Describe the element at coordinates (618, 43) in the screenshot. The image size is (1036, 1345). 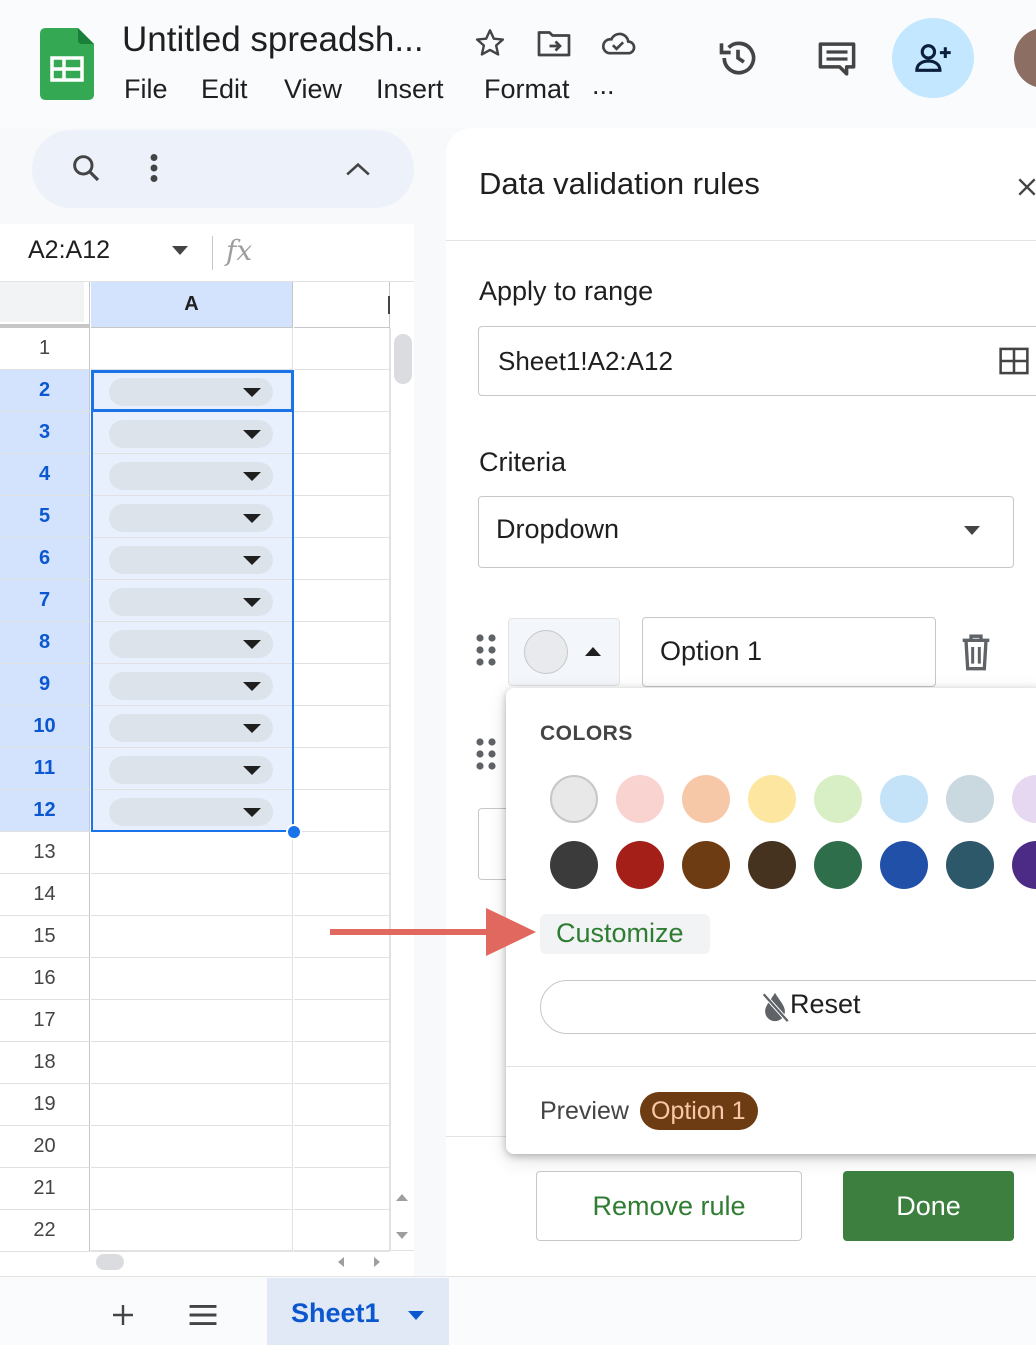
I see `cloud-saved-icon` at that location.